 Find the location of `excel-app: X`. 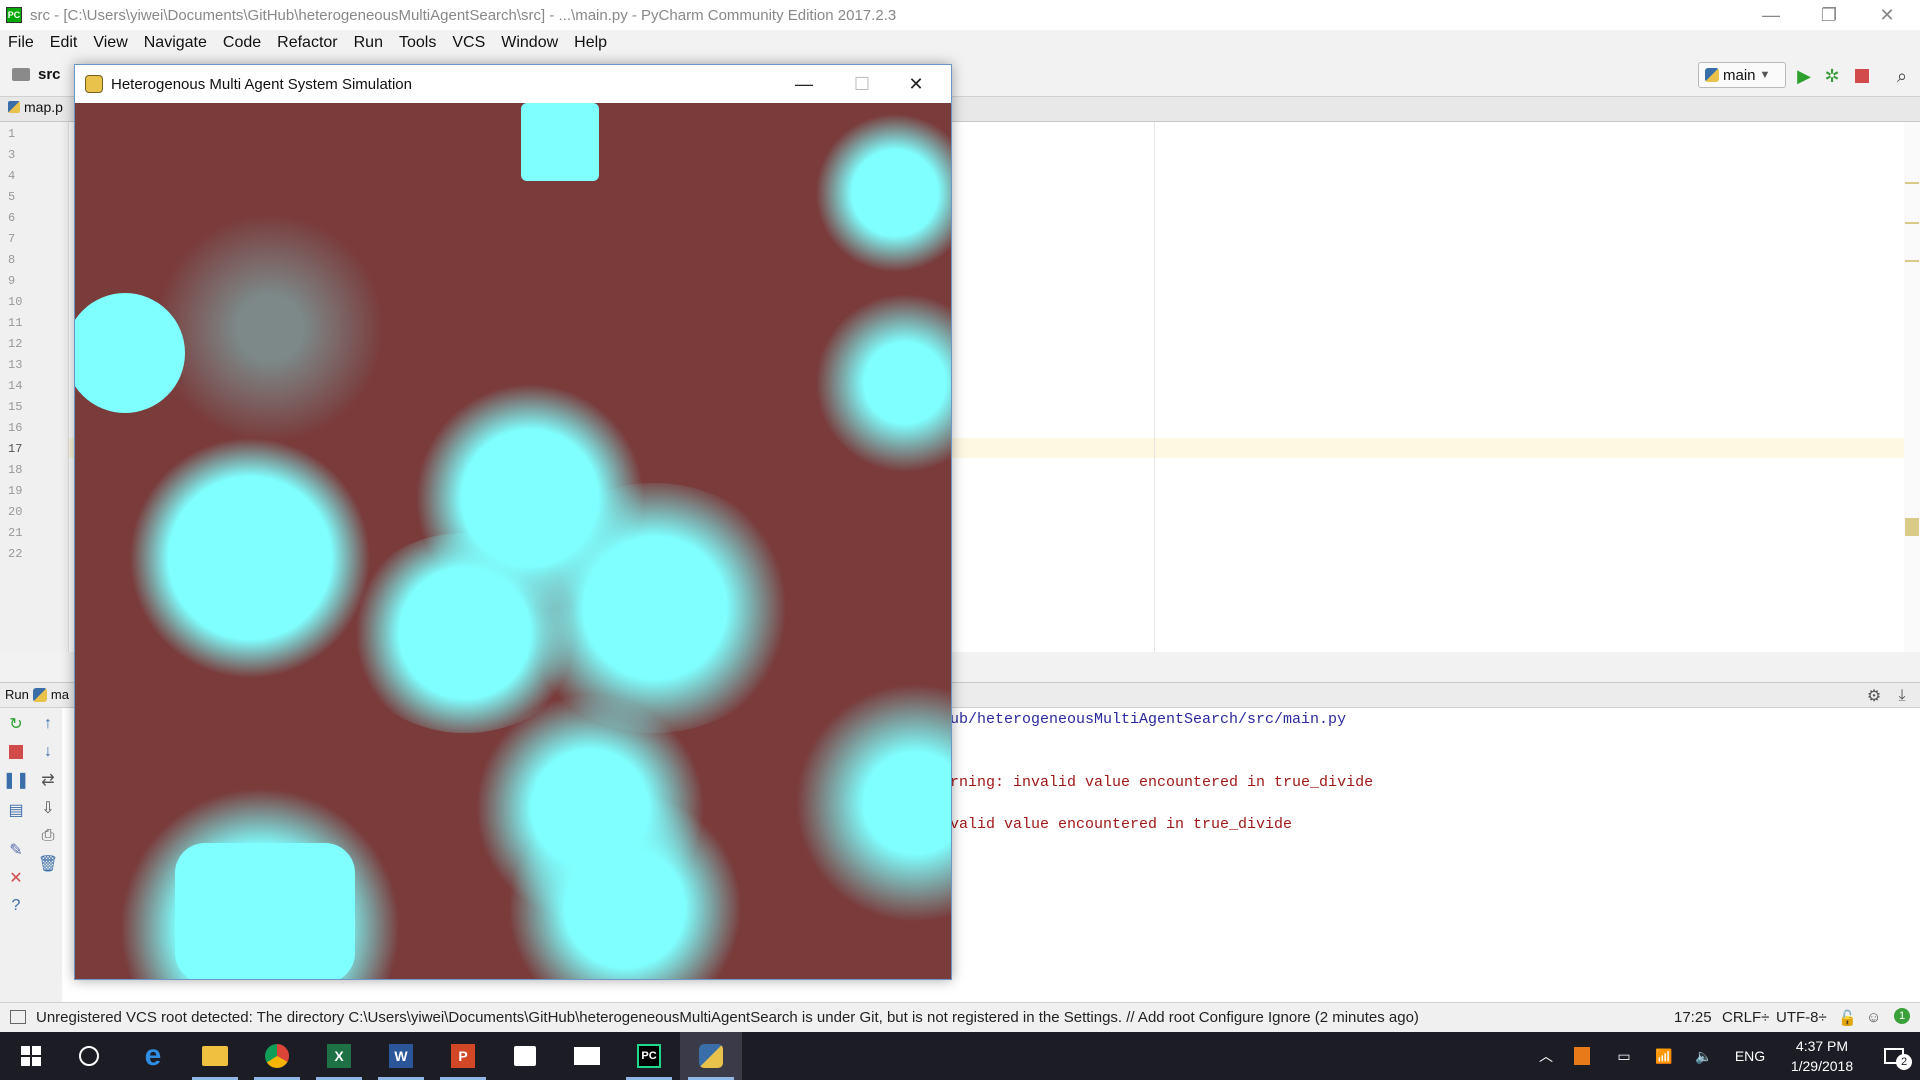

excel-app: X is located at coordinates (339, 1056).